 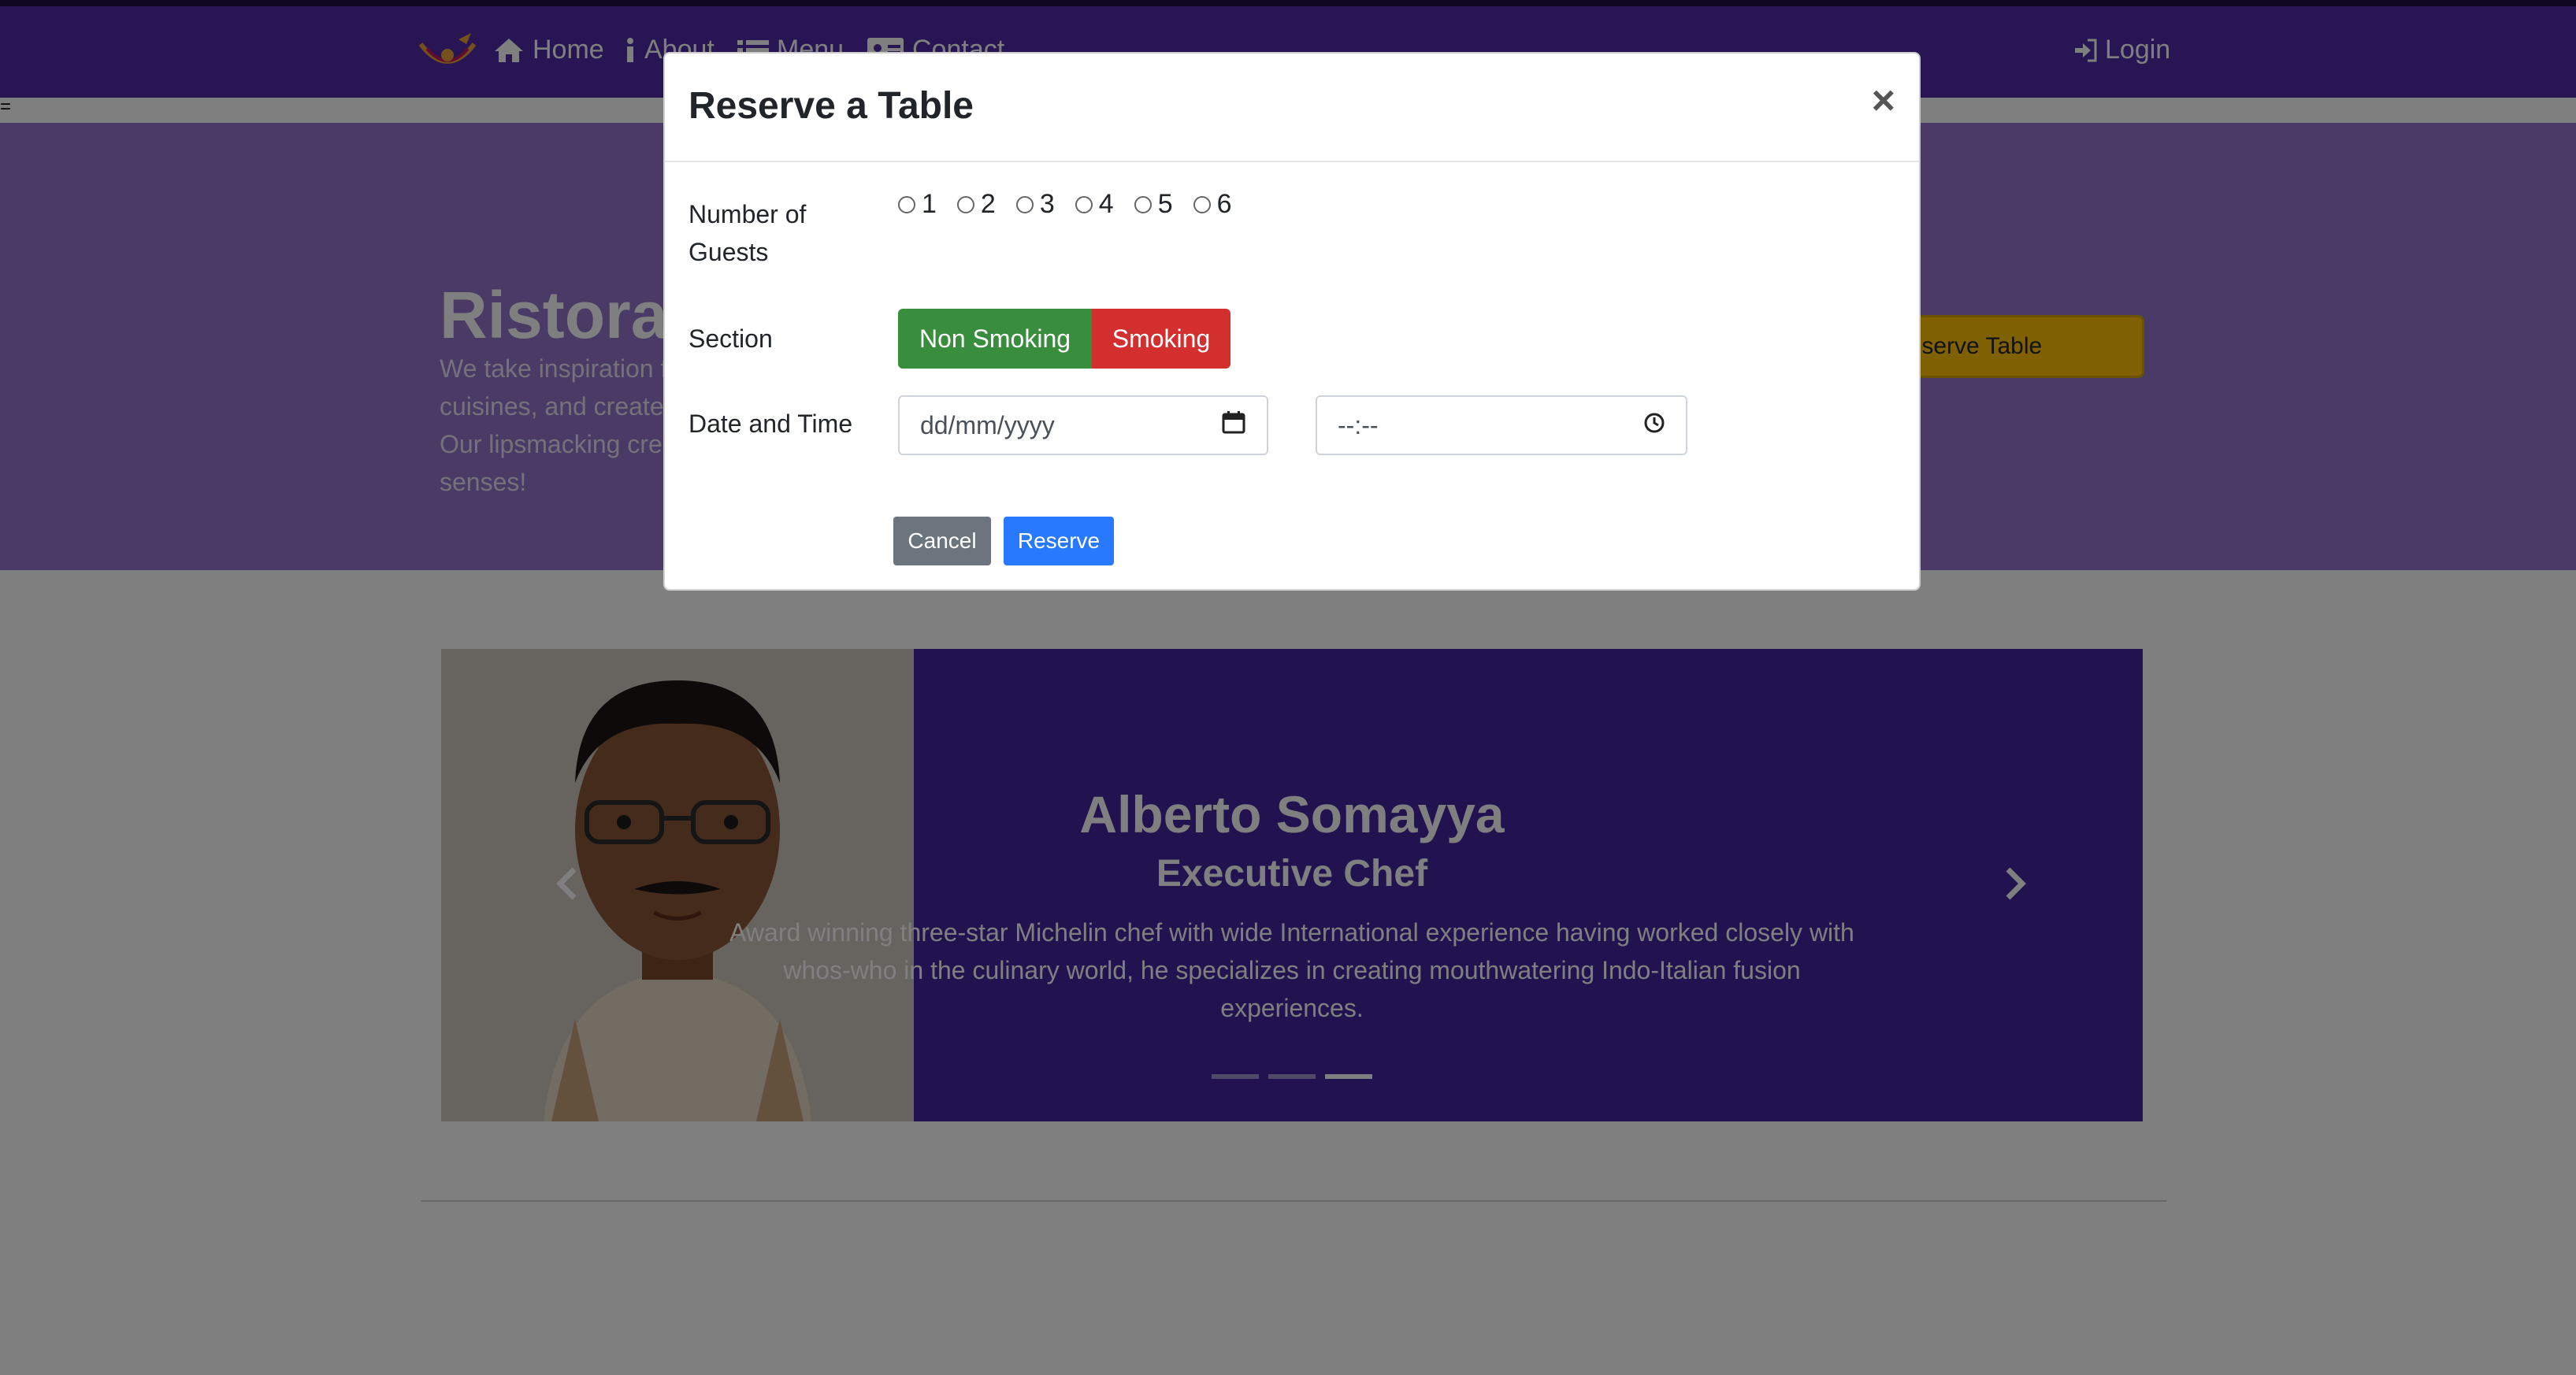 I want to click on guest-option-6: 6, so click(x=1212, y=204).